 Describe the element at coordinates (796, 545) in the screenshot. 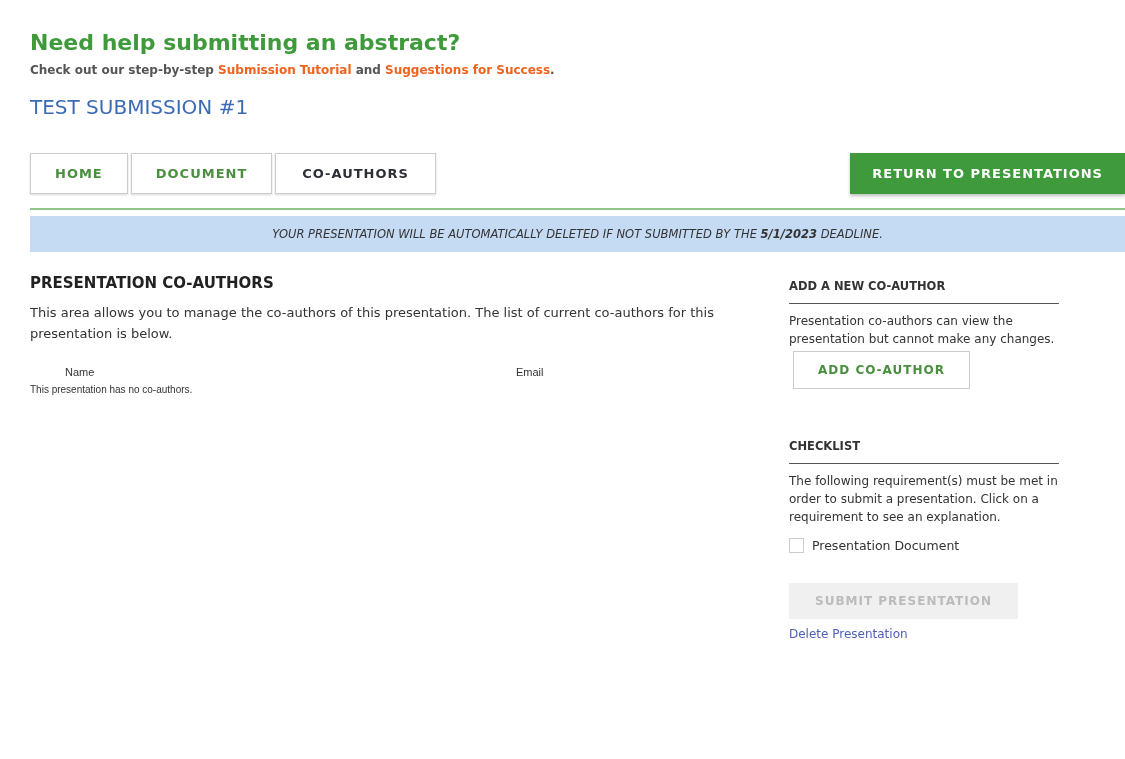

I see `checkbox` at that location.